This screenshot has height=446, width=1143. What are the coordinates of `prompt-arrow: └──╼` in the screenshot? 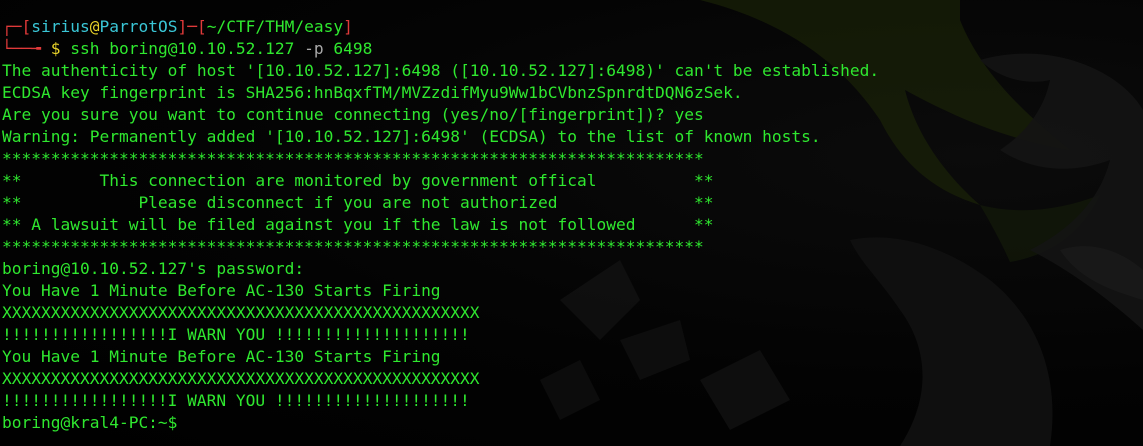 It's located at (21, 48).